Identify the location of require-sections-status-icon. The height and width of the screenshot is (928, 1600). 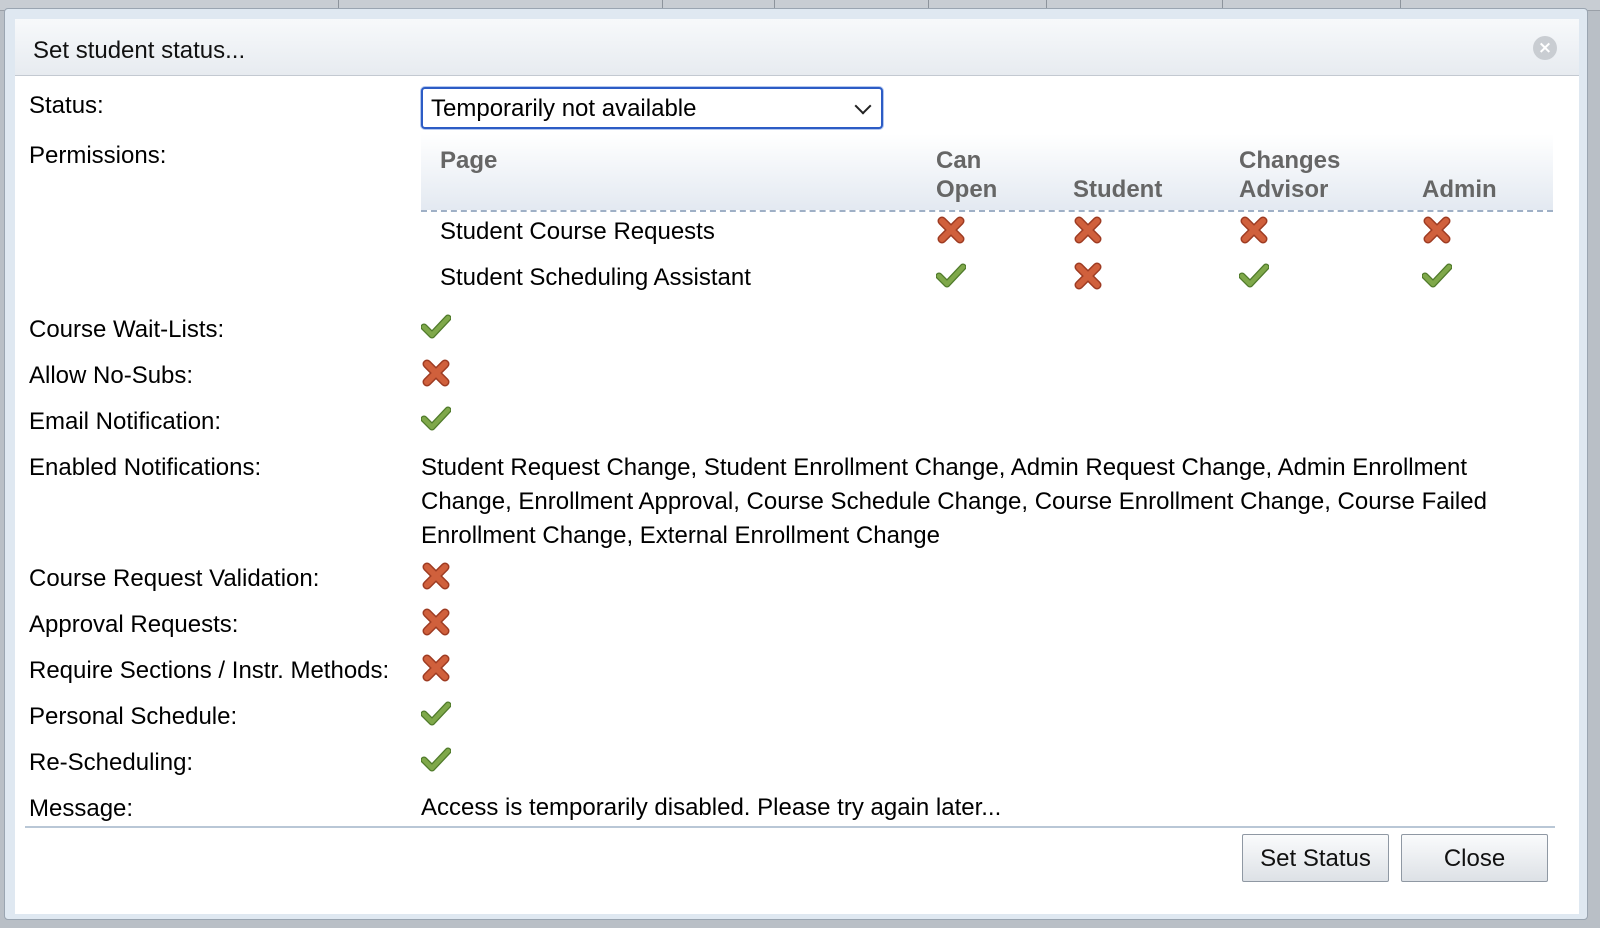
(436, 668).